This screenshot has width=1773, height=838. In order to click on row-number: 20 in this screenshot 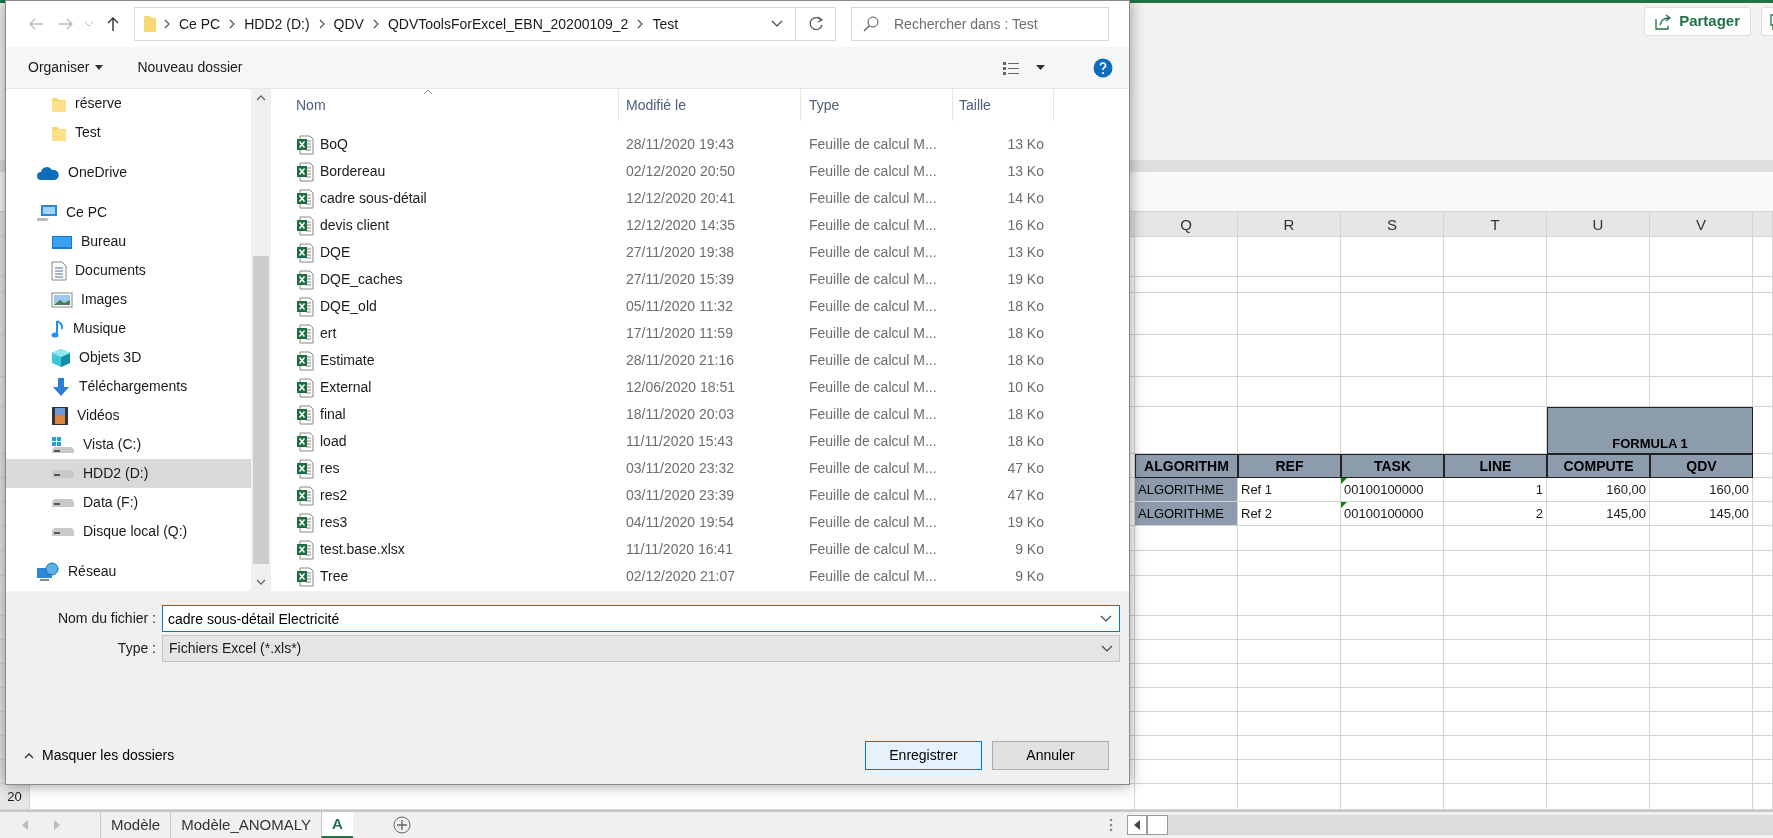, I will do `click(15, 797)`.